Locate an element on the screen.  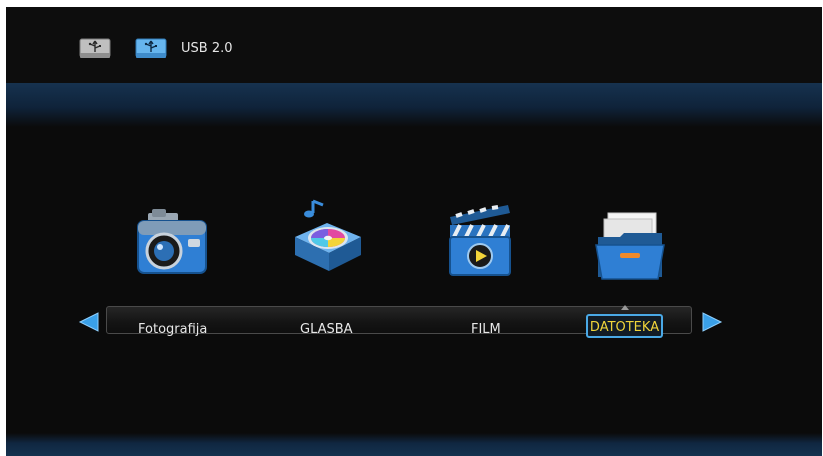
usb-drive-1-icon is located at coordinates (95, 49).